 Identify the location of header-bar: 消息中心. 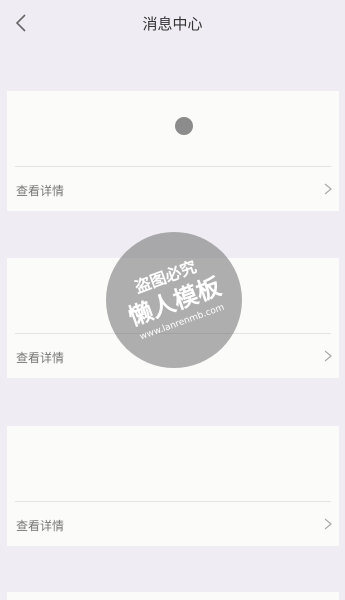
(172, 23).